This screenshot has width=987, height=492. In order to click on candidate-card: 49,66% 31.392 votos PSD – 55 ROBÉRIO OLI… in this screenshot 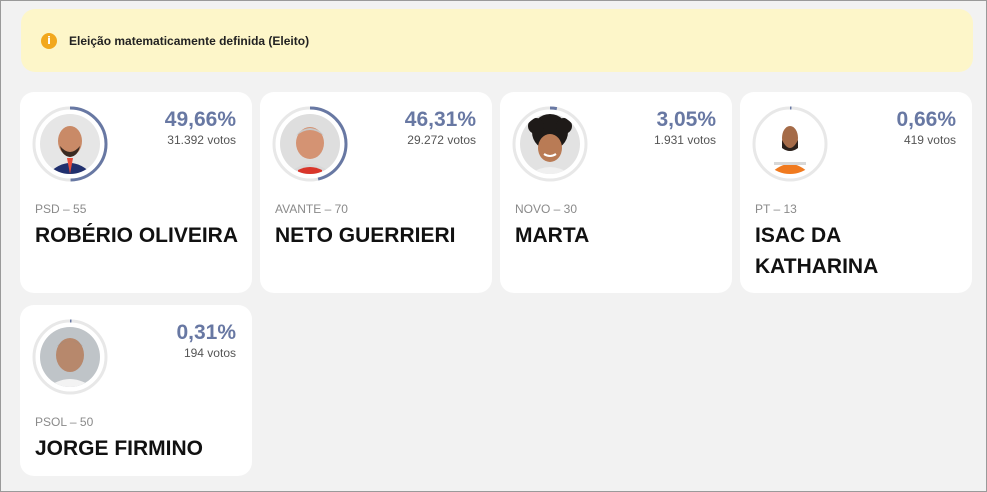, I will do `click(136, 192)`.